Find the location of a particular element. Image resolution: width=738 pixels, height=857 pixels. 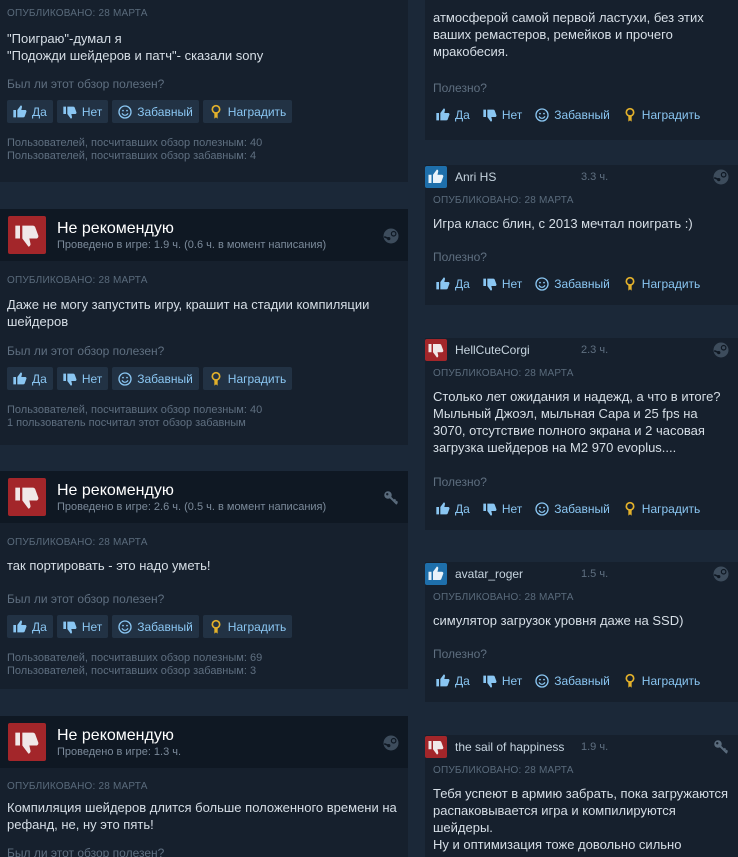

review-author-bar: avatar_roger 1.5 ч. is located at coordinates (581, 574).